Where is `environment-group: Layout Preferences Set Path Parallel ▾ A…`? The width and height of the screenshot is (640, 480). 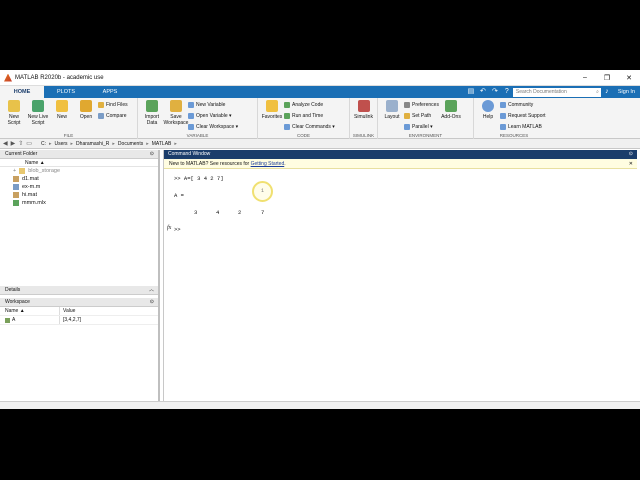
environment-group: Layout Preferences Set Path Parallel ▾ A… is located at coordinates (426, 118).